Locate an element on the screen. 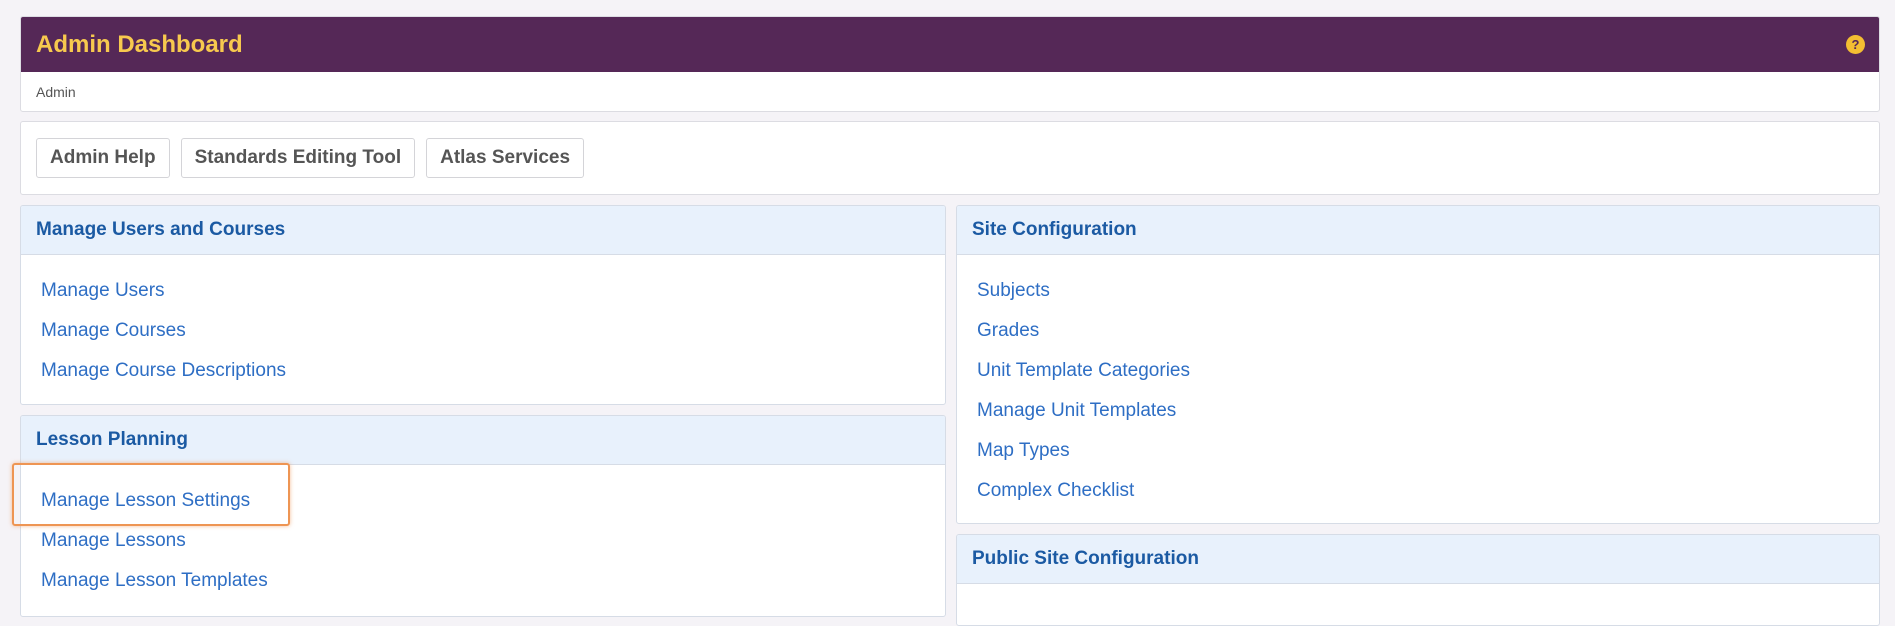 The height and width of the screenshot is (626, 1895). panel-title: Lesson Planning is located at coordinates (483, 440).